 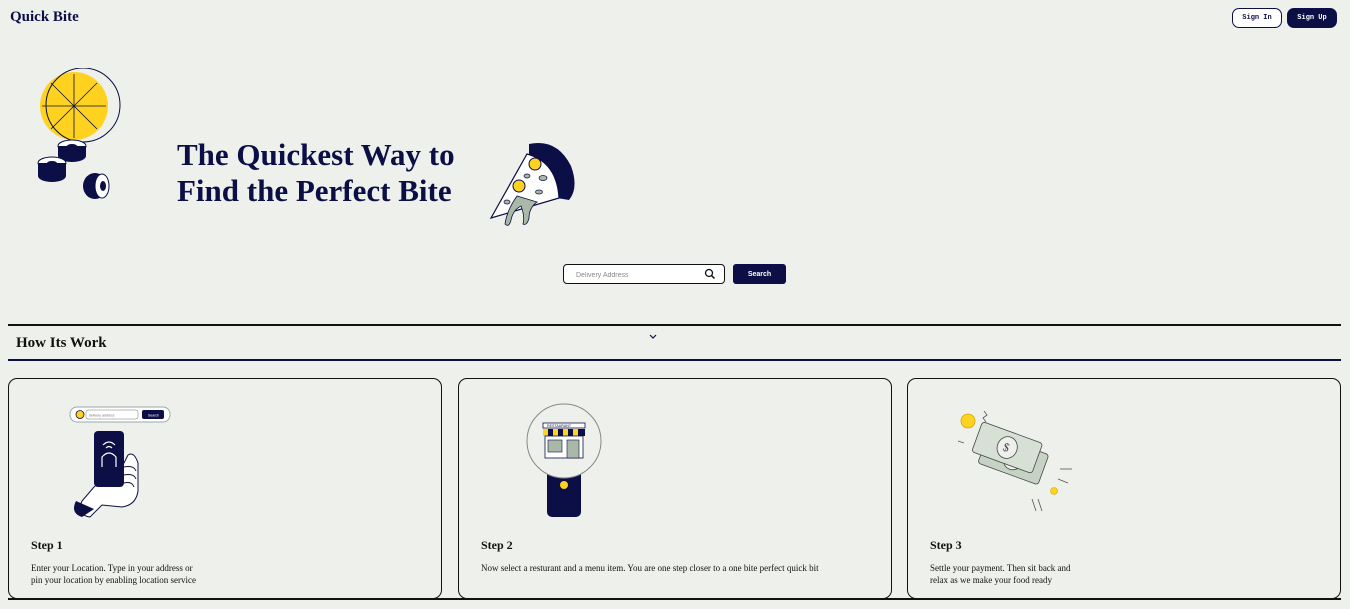 I want to click on delivery-address-search, so click(x=644, y=274).